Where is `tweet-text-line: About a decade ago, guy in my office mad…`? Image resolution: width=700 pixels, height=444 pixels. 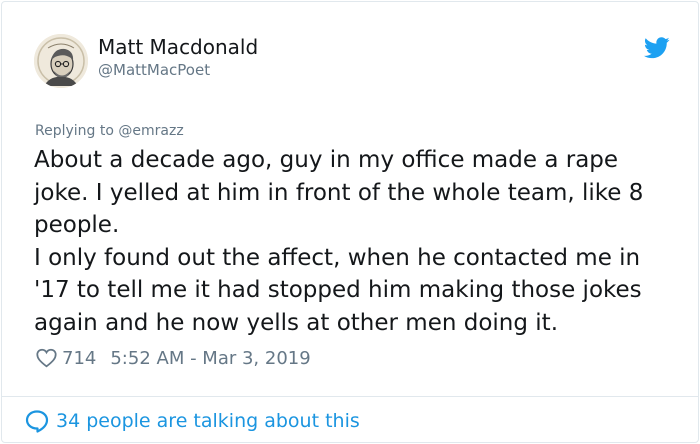
tweet-text-line: About a decade ago, guy in my office mad… is located at coordinates (326, 160).